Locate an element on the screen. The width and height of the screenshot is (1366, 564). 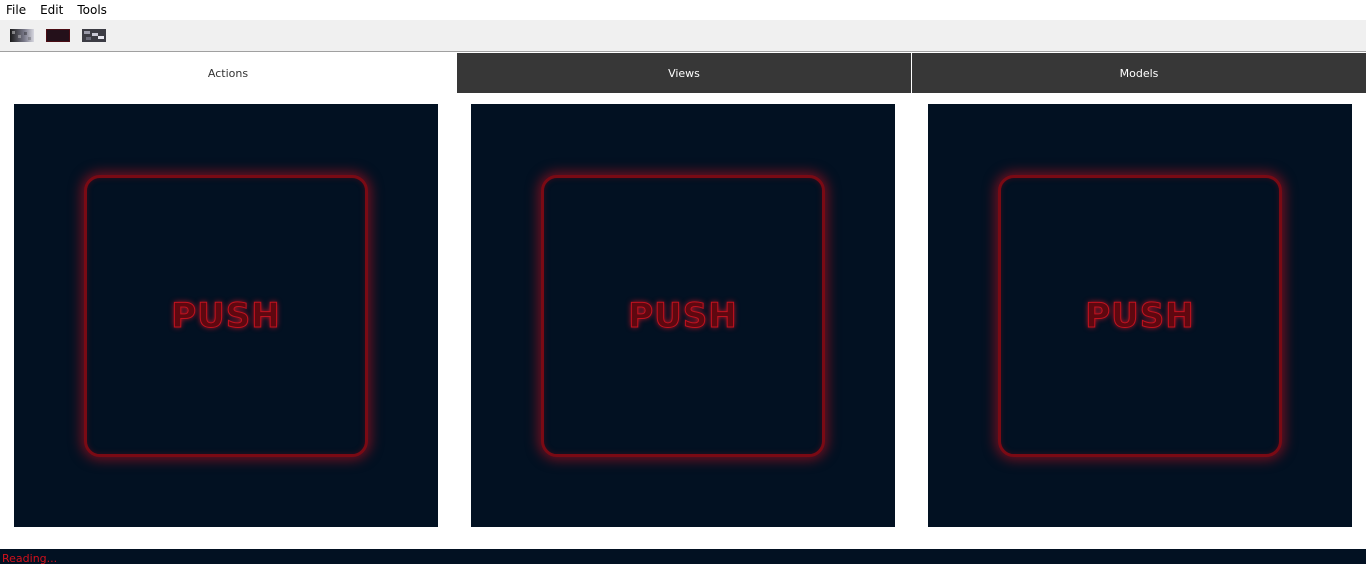
tab-views: Views is located at coordinates (683, 73).